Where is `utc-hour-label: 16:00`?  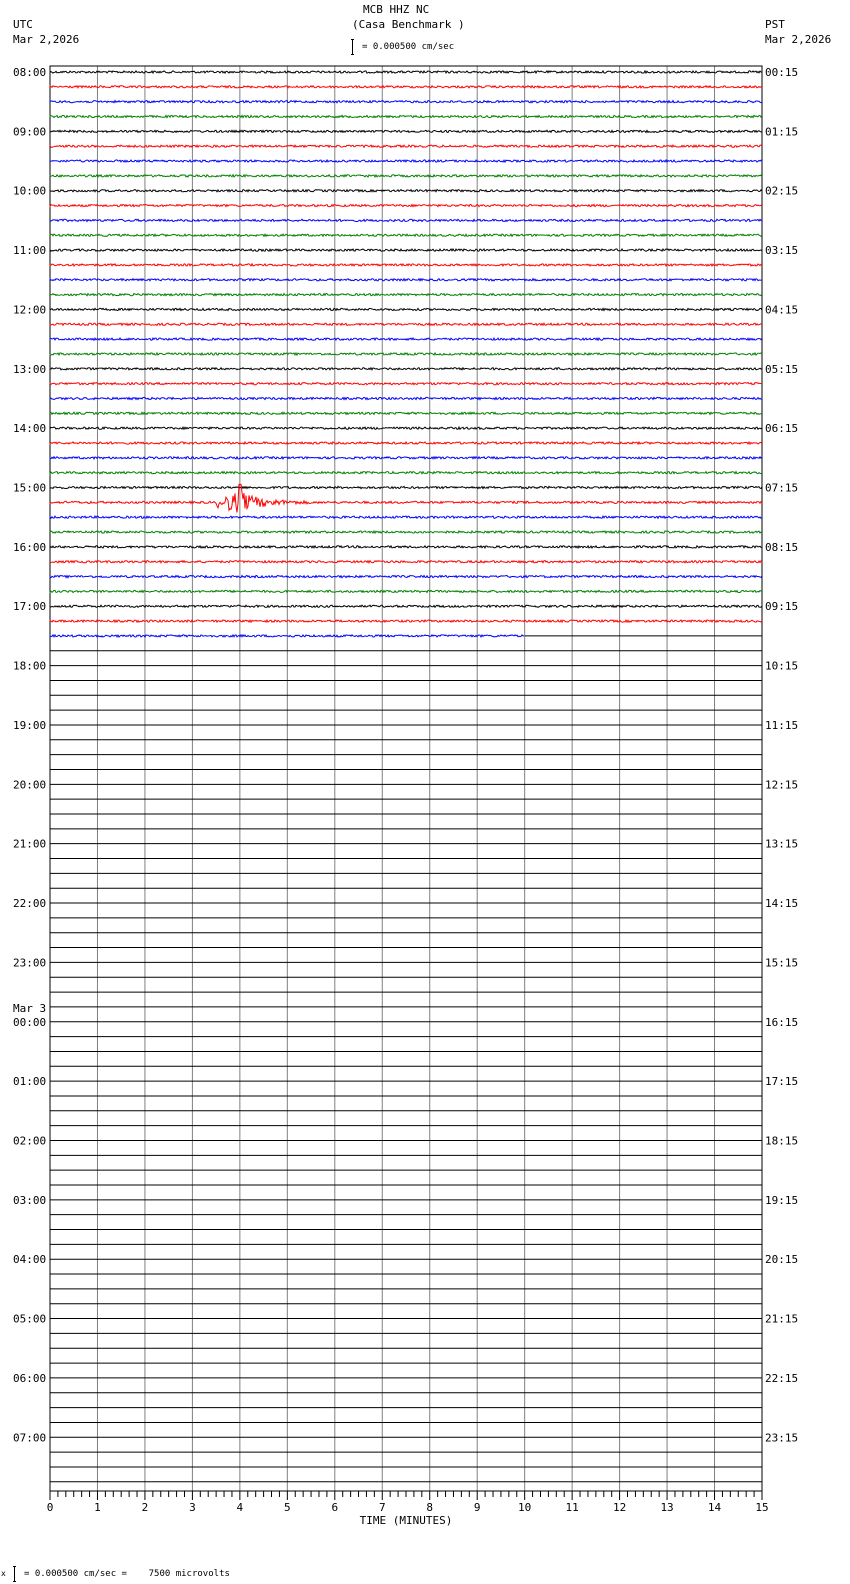 utc-hour-label: 16:00 is located at coordinates (29, 547).